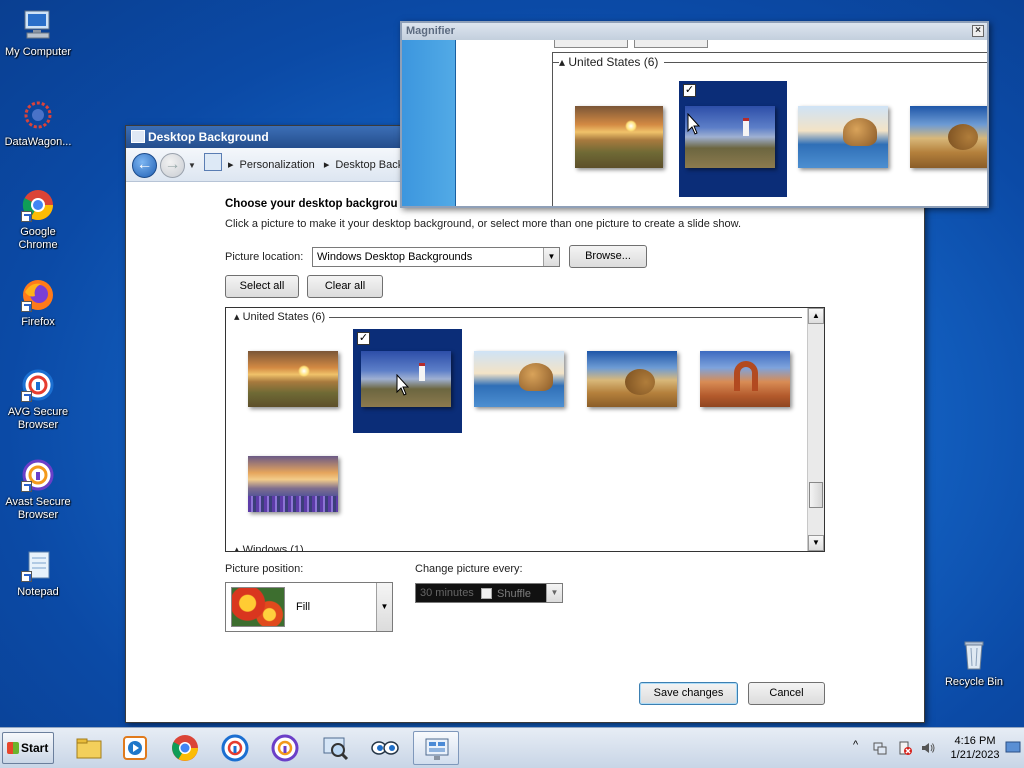 This screenshot has height=768, width=1024. I want to click on group-header-windows: ▴ Windows (1), so click(269, 547).